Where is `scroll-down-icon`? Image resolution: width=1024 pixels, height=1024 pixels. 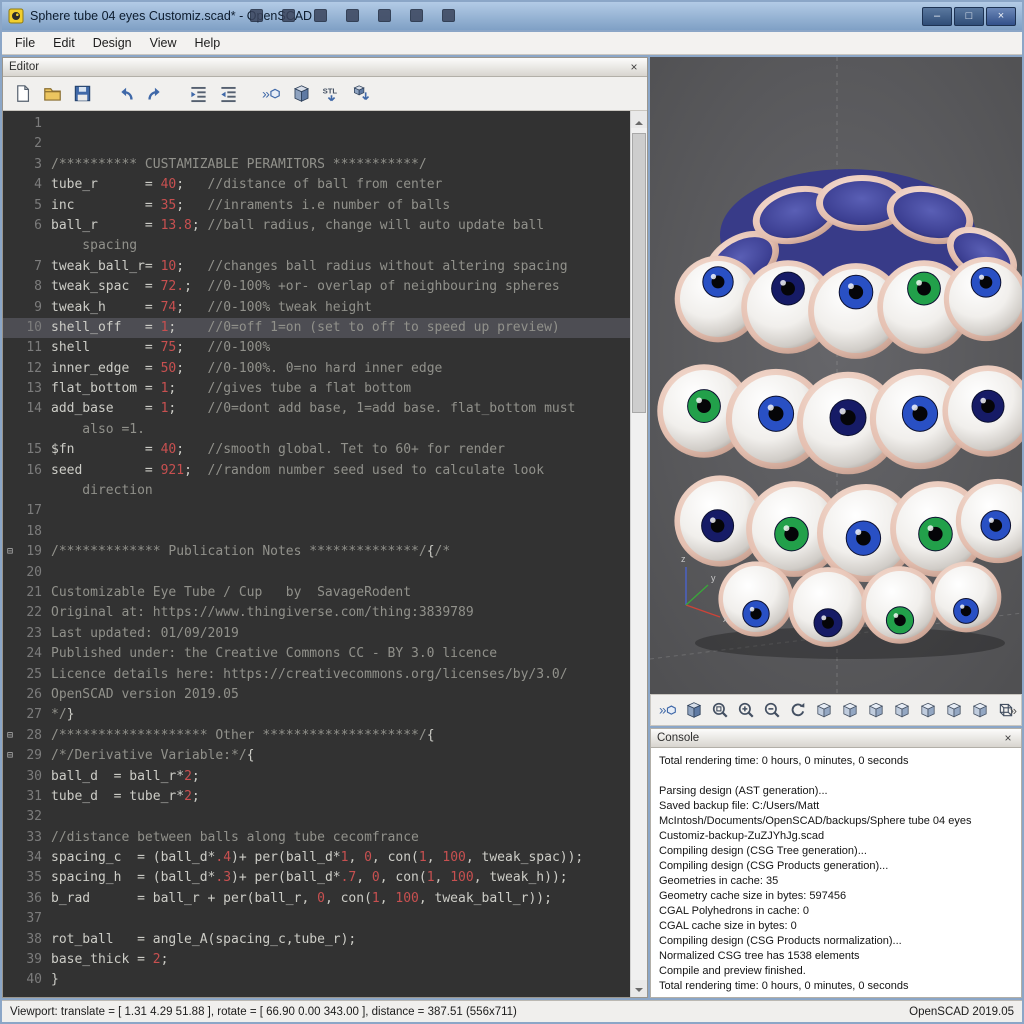 scroll-down-icon is located at coordinates (639, 988).